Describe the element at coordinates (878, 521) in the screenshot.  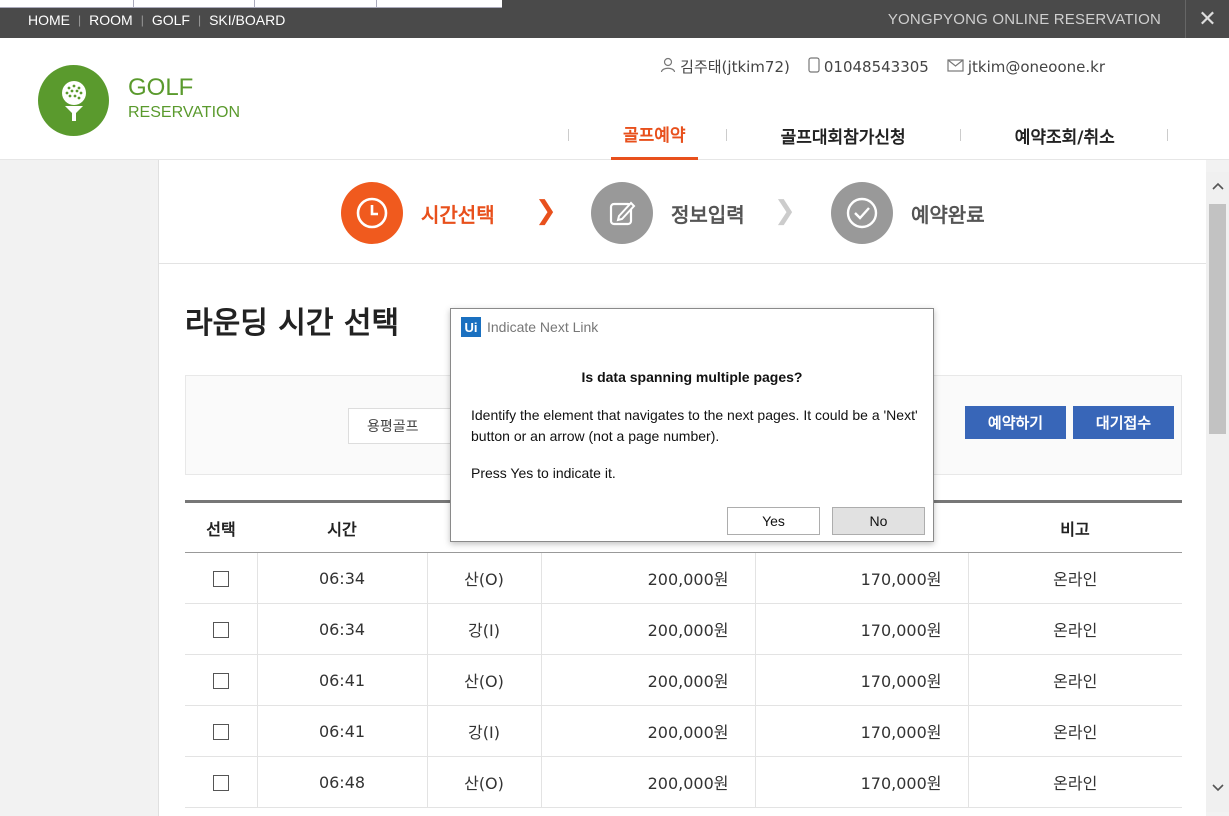
I see `no-button: No` at that location.